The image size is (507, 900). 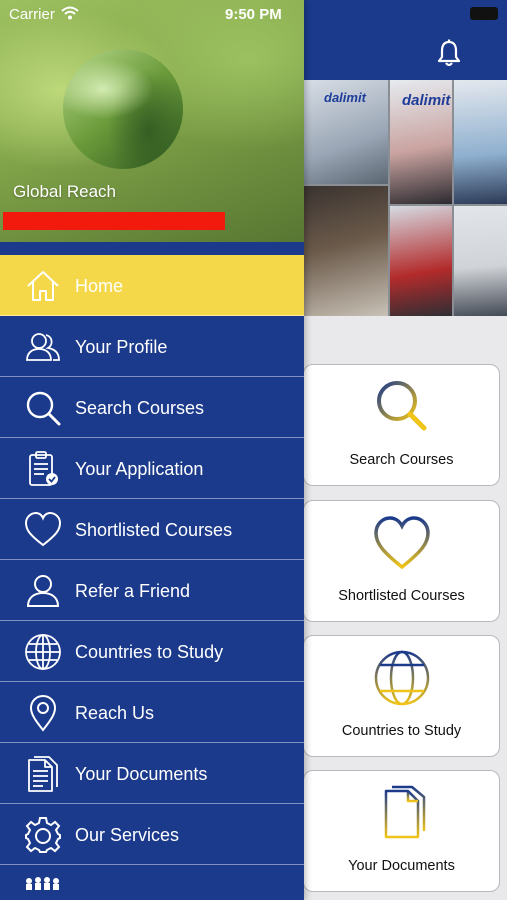 What do you see at coordinates (401, 460) in the screenshot?
I see `card-label: Search Courses` at bounding box center [401, 460].